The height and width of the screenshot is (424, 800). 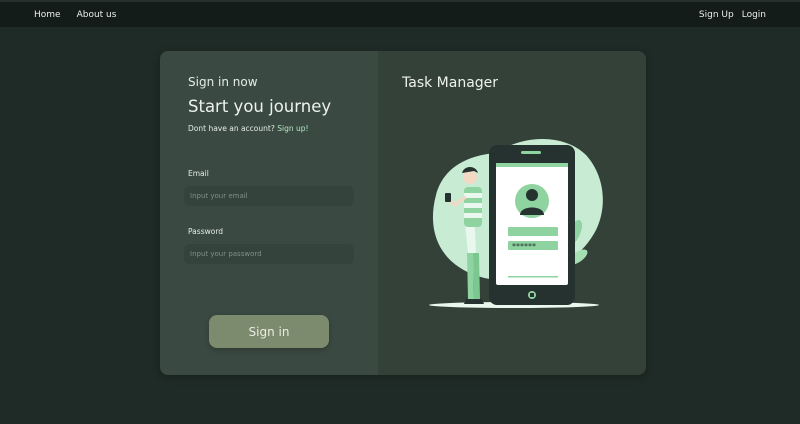 I want to click on password-input, so click(x=269, y=254).